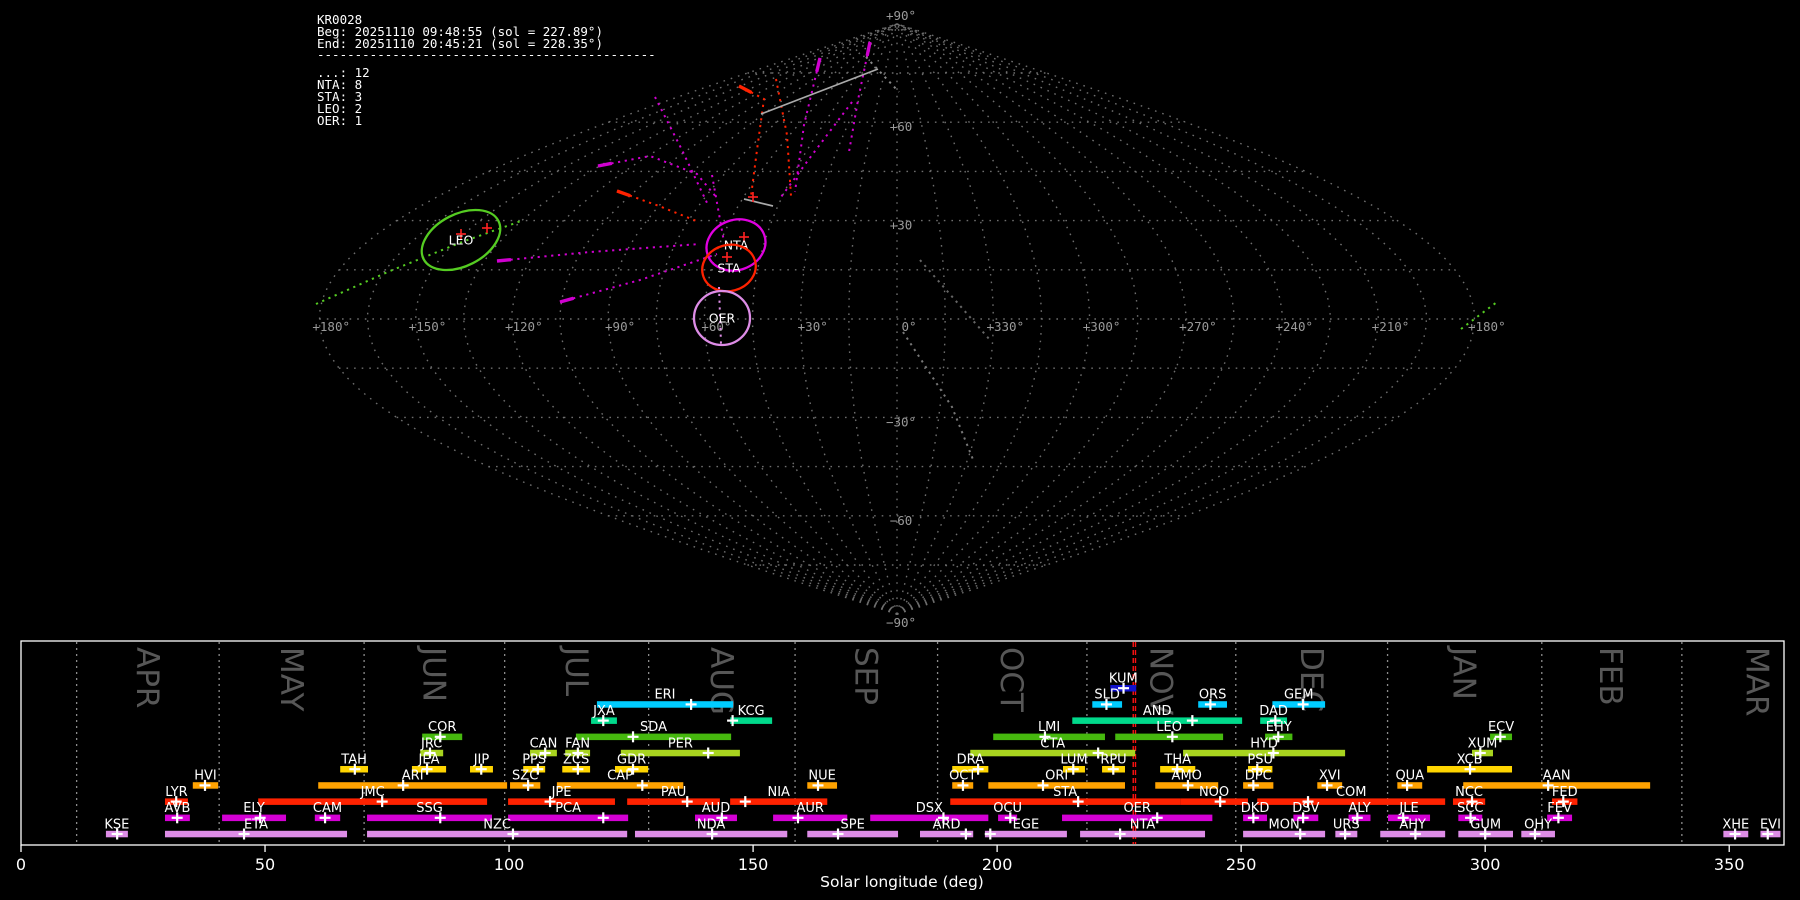 This screenshot has width=1800, height=900. I want to click on shower-activity-jip: JIP, so click(481, 764).